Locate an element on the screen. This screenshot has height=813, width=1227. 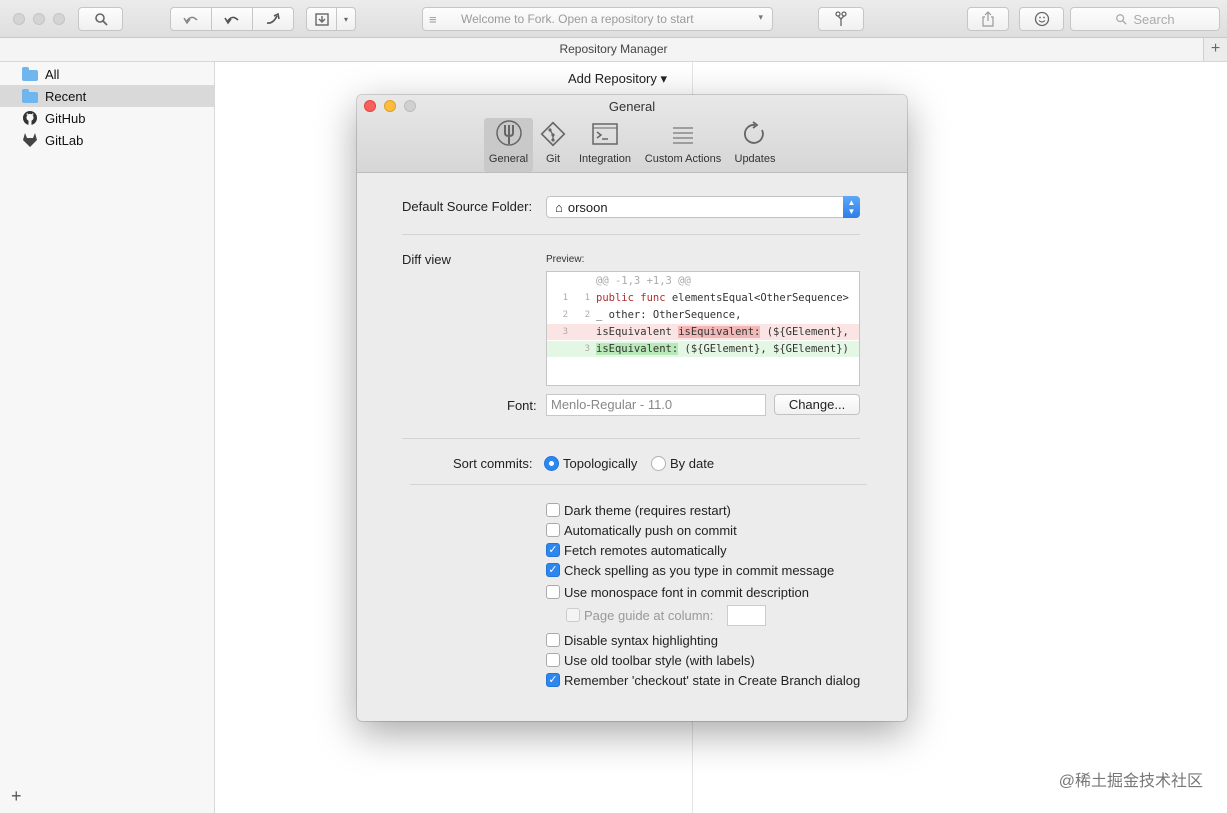
repository-manager-bar: Repository Manager + is located at coordinates (613, 50).